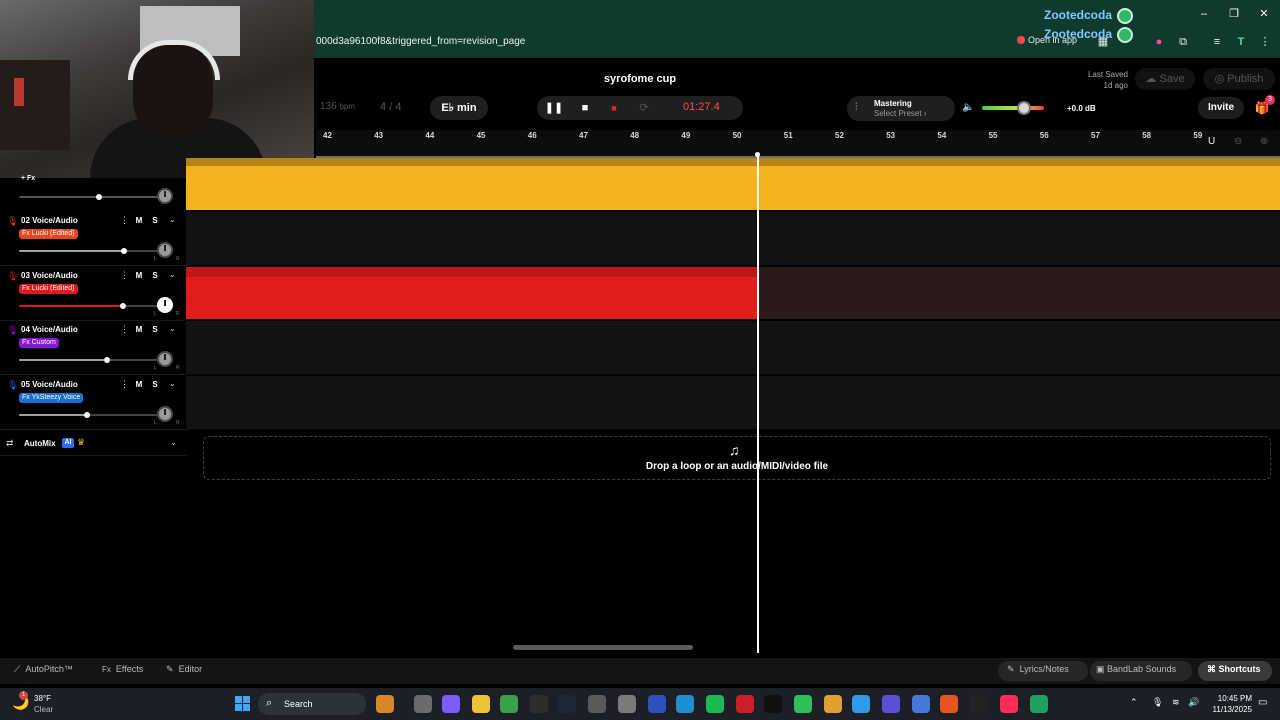 The image size is (1280, 720). What do you see at coordinates (1039, 704) in the screenshot?
I see `whatsapp-icon` at bounding box center [1039, 704].